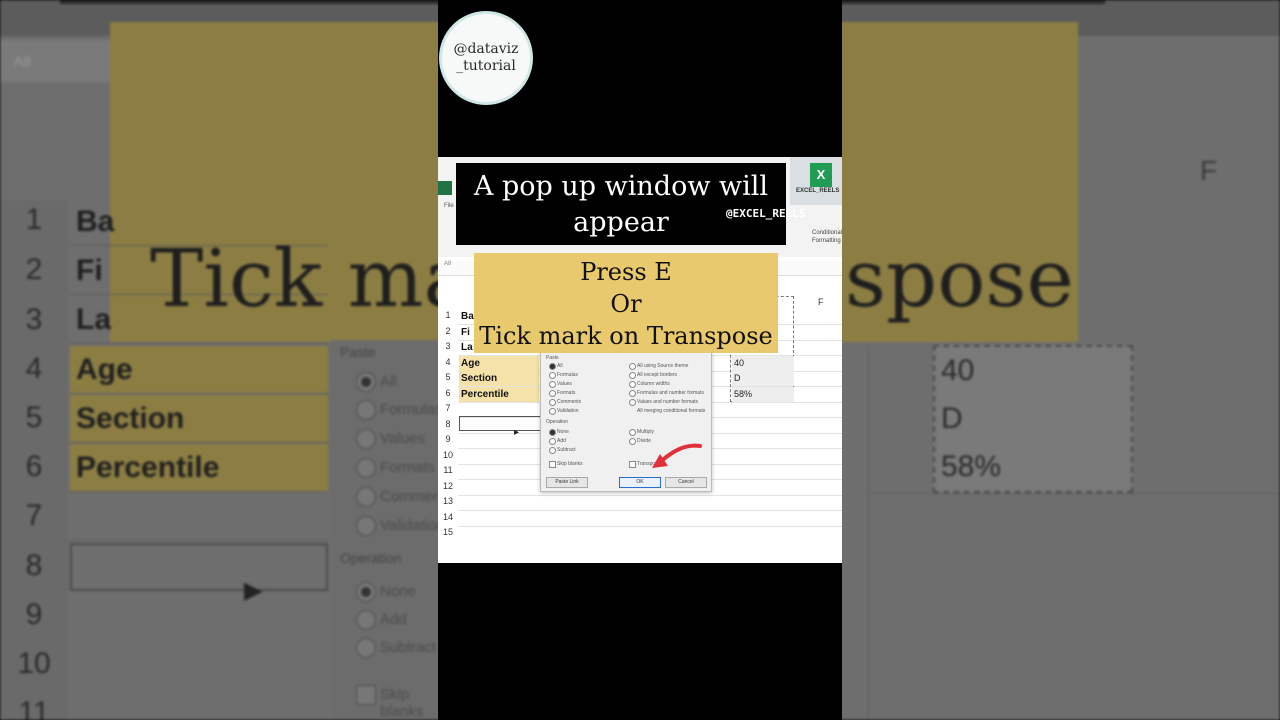 Image resolution: width=1280 pixels, height=720 pixels. Describe the element at coordinates (567, 375) in the screenshot. I see `radio-label: Formulas` at that location.